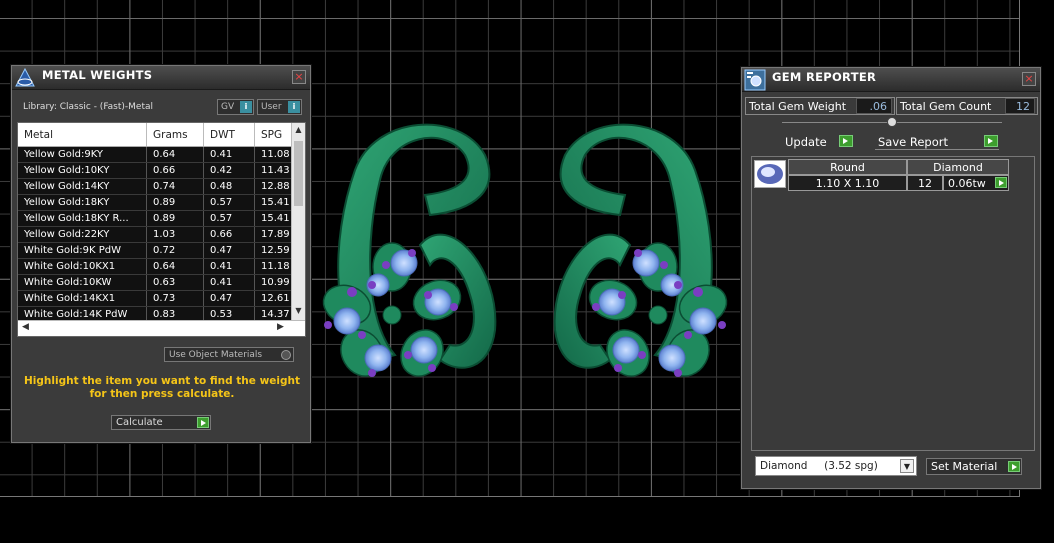 This screenshot has width=1054, height=543. I want to click on chevron-down-icon: ▼, so click(907, 466).